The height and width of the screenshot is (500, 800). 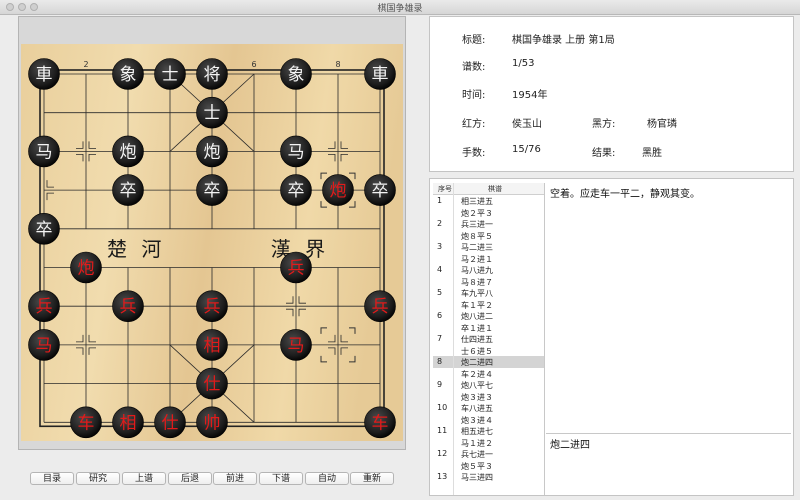 I want to click on move-row: 1 相三进五, so click(x=488, y=201).